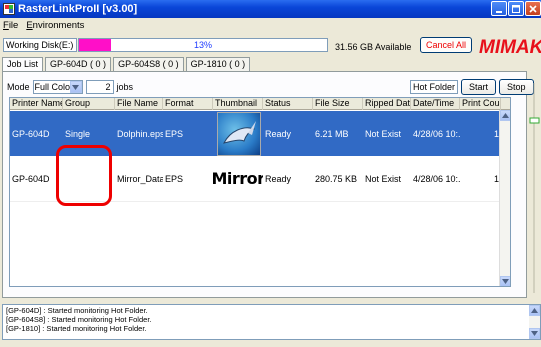  Describe the element at coordinates (78, 133) in the screenshot. I see `cell-group: Single` at that location.